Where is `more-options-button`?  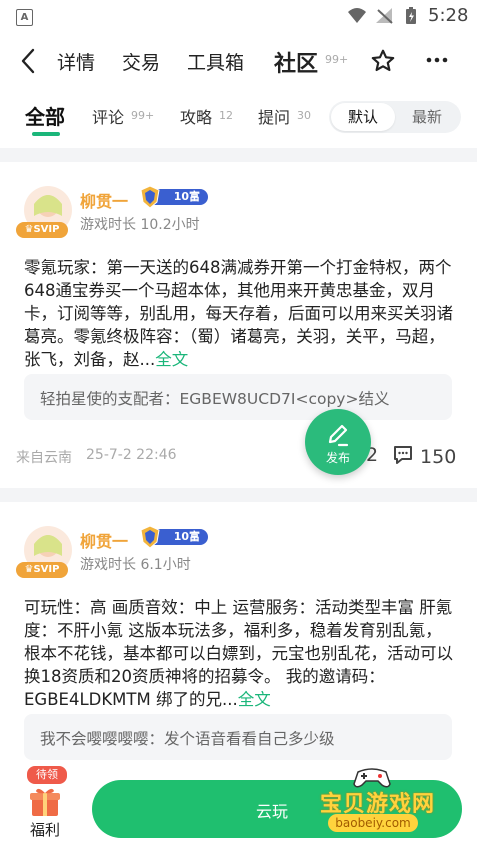 more-options-button is located at coordinates (437, 62).